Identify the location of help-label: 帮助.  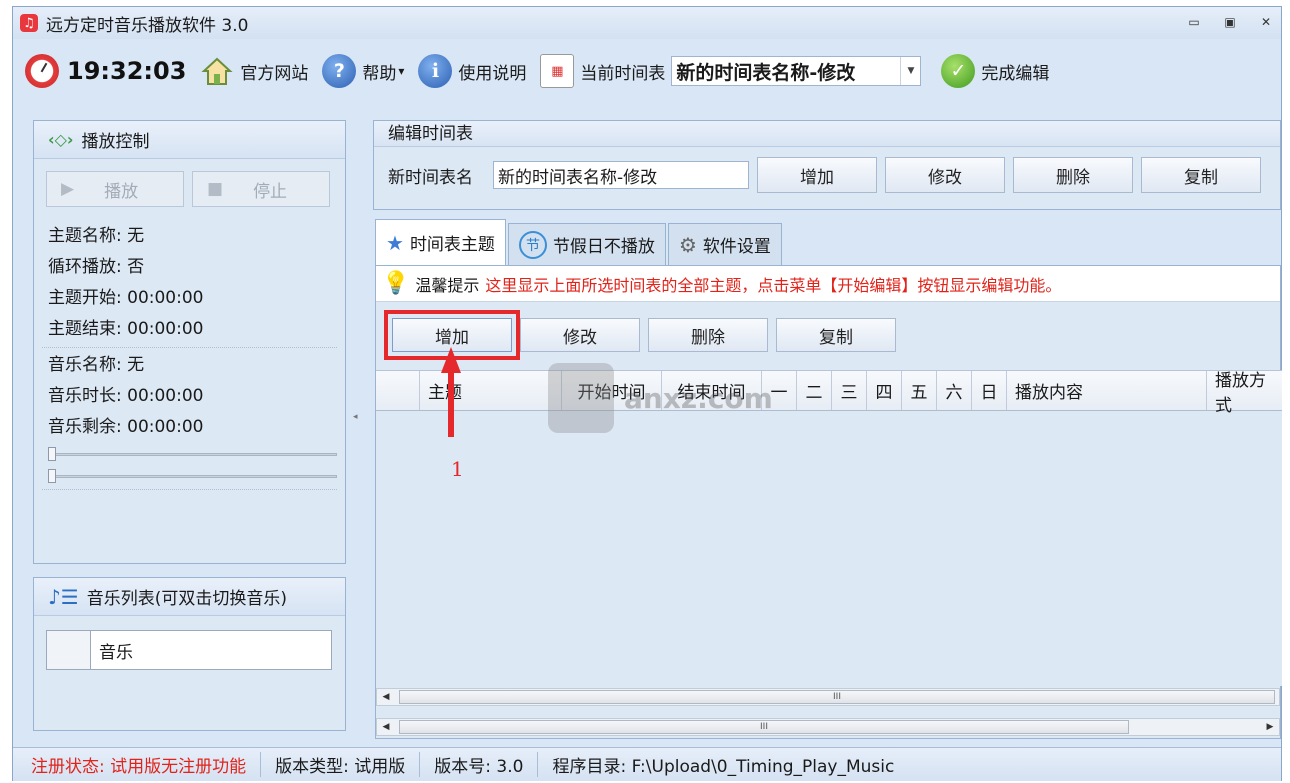
(379, 73).